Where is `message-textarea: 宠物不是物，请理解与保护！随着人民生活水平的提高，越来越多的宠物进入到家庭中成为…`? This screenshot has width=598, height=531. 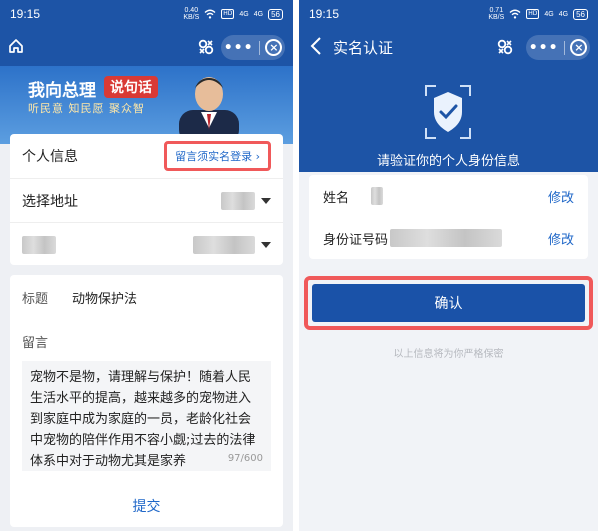
message-textarea: 宠物不是物，请理解与保护！随着人民生活水平的提高，越来越多的宠物进入到家庭中成为… is located at coordinates (146, 416).